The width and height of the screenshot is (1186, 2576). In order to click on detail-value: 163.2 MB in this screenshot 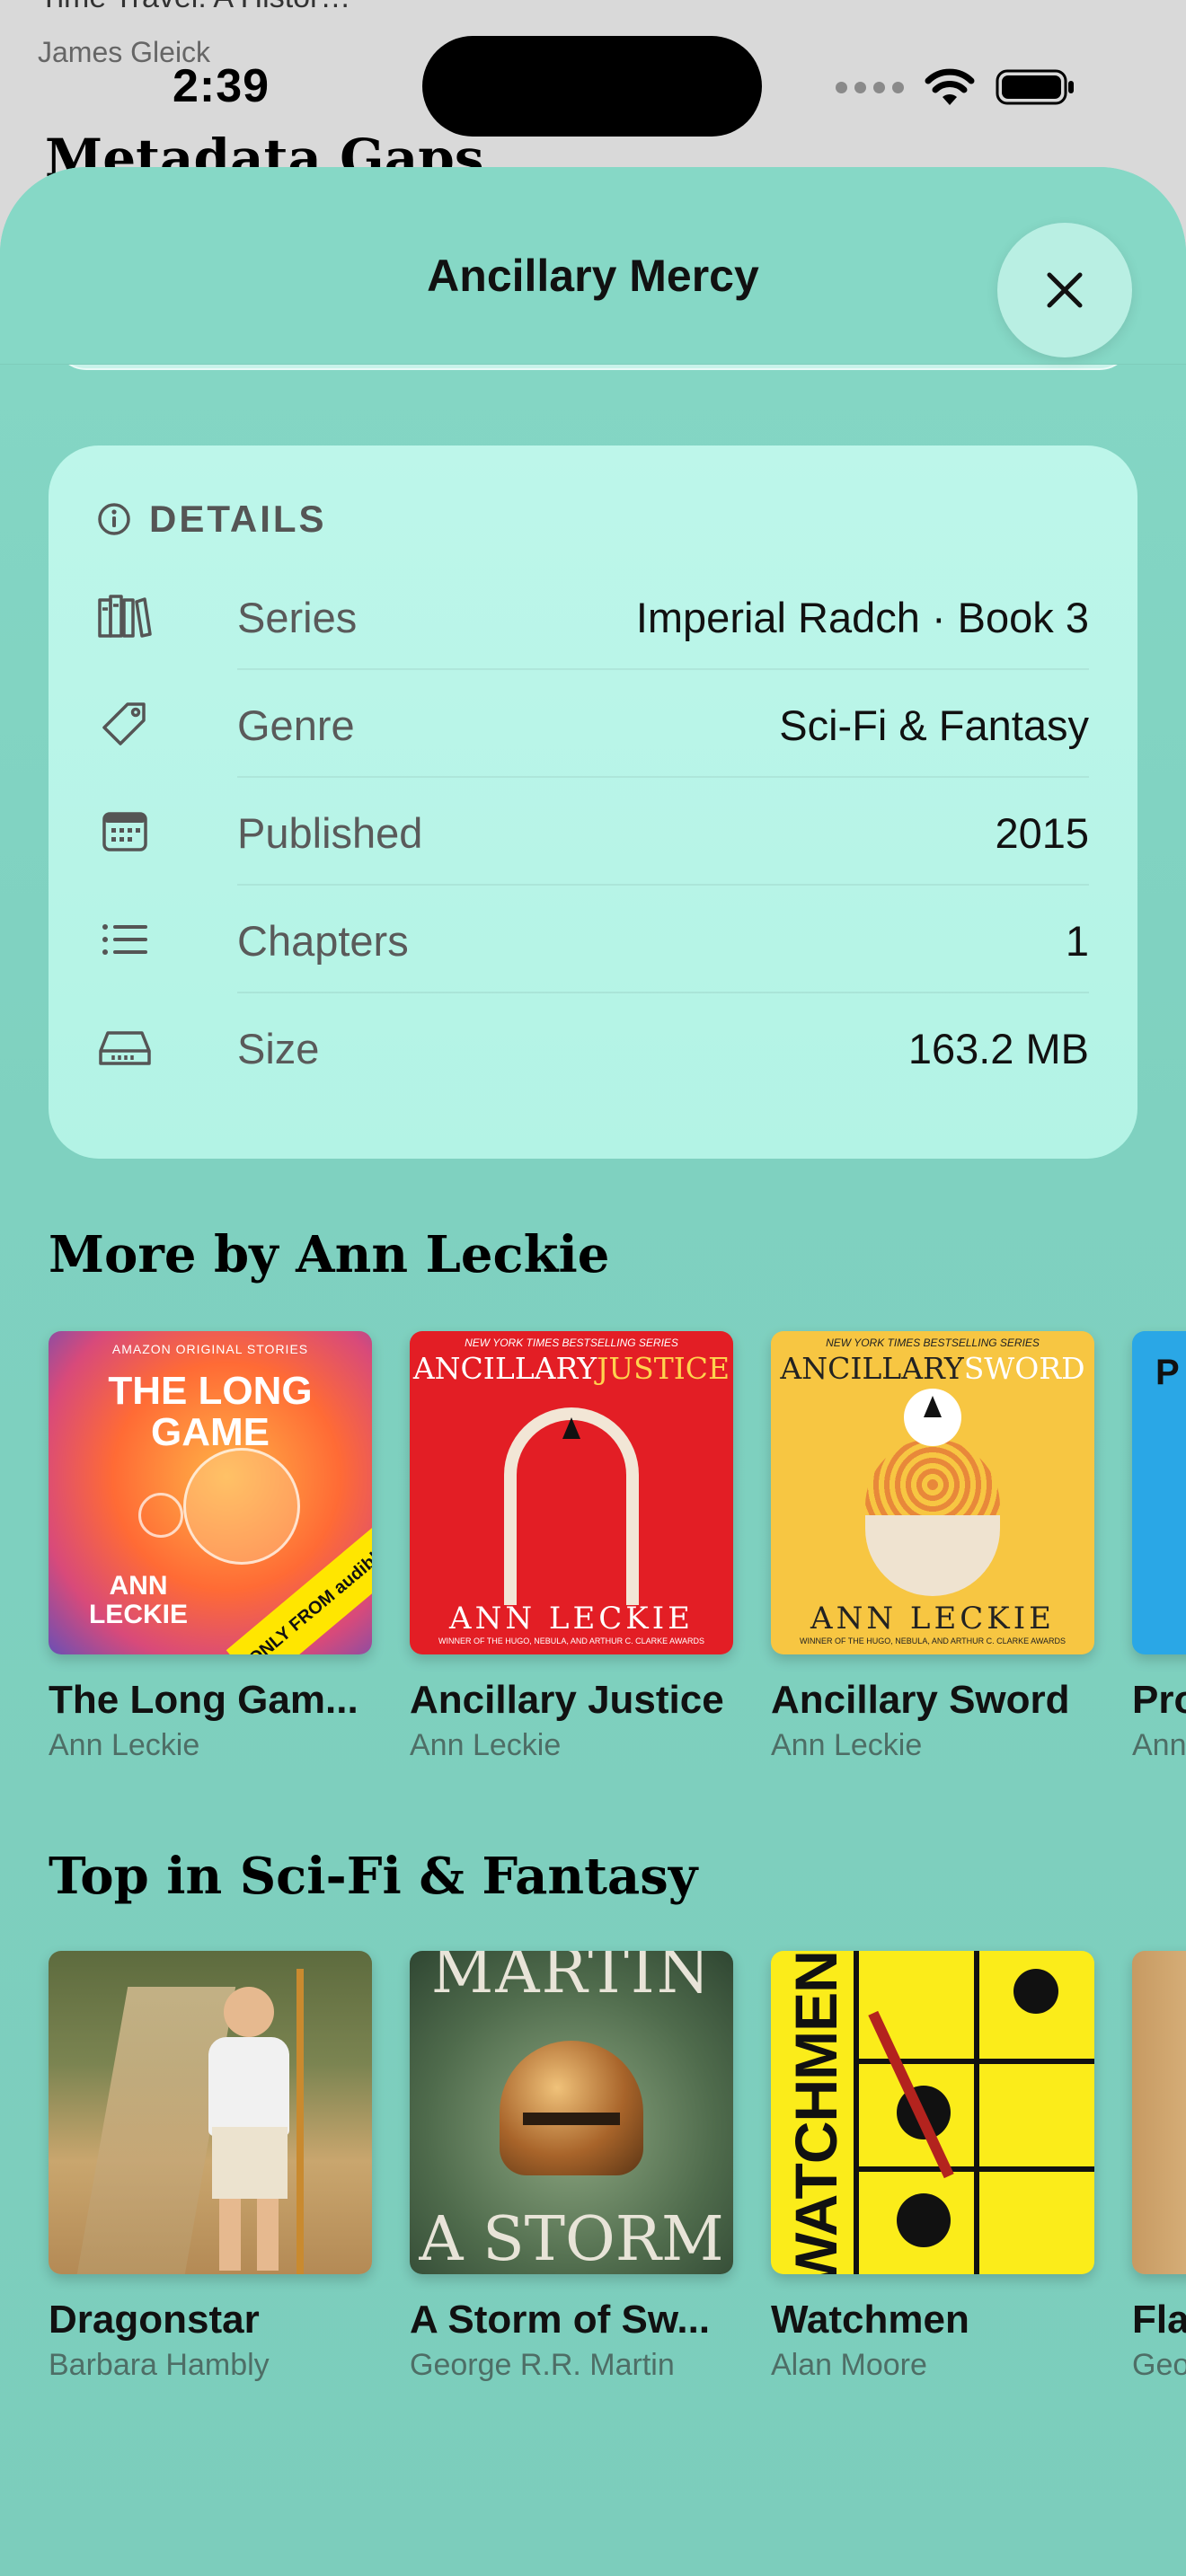, I will do `click(998, 1048)`.